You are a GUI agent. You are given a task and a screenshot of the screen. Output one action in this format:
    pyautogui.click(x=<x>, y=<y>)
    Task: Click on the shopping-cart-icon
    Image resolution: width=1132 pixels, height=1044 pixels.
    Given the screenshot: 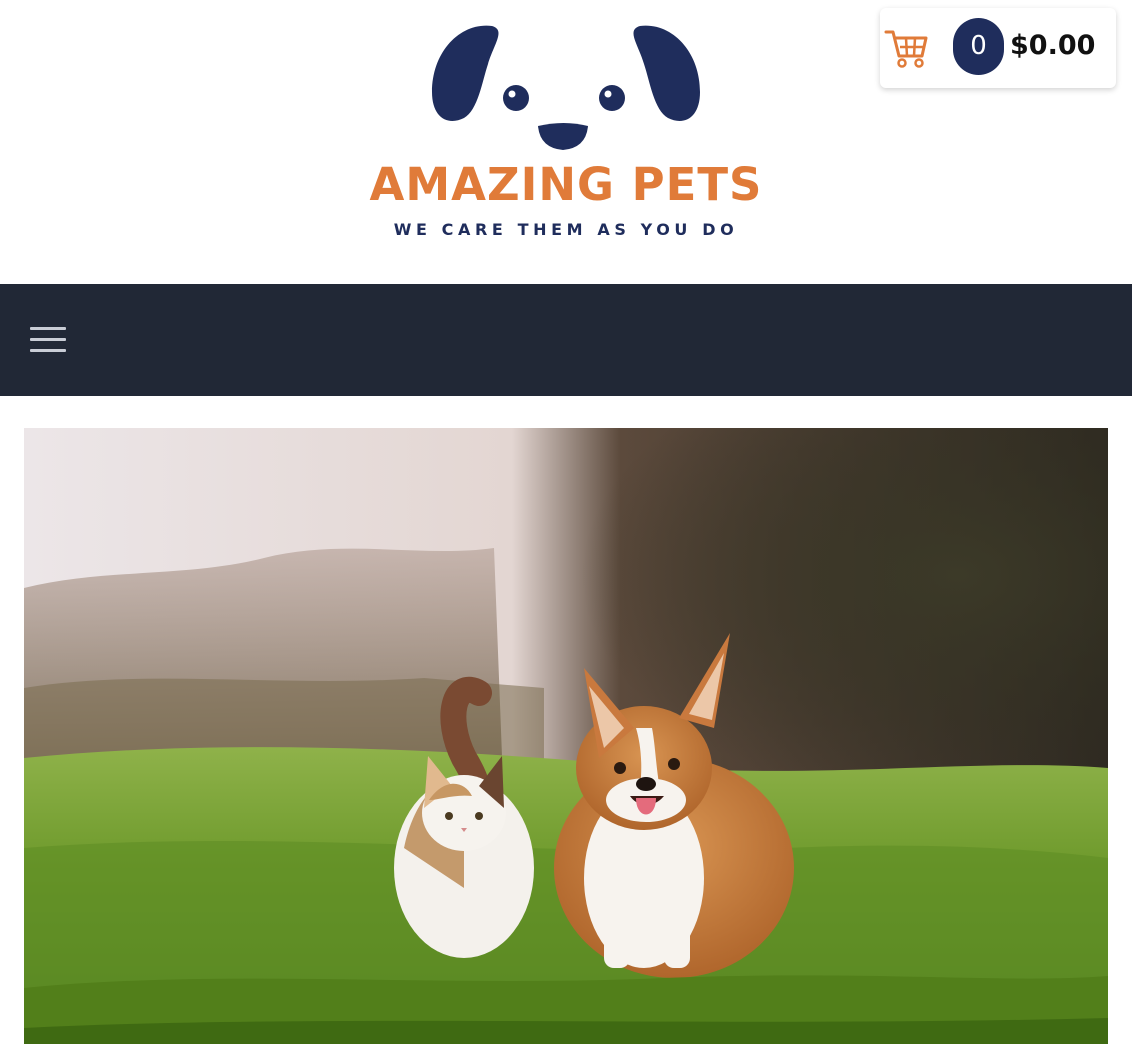 What is the action you would take?
    pyautogui.click(x=906, y=49)
    